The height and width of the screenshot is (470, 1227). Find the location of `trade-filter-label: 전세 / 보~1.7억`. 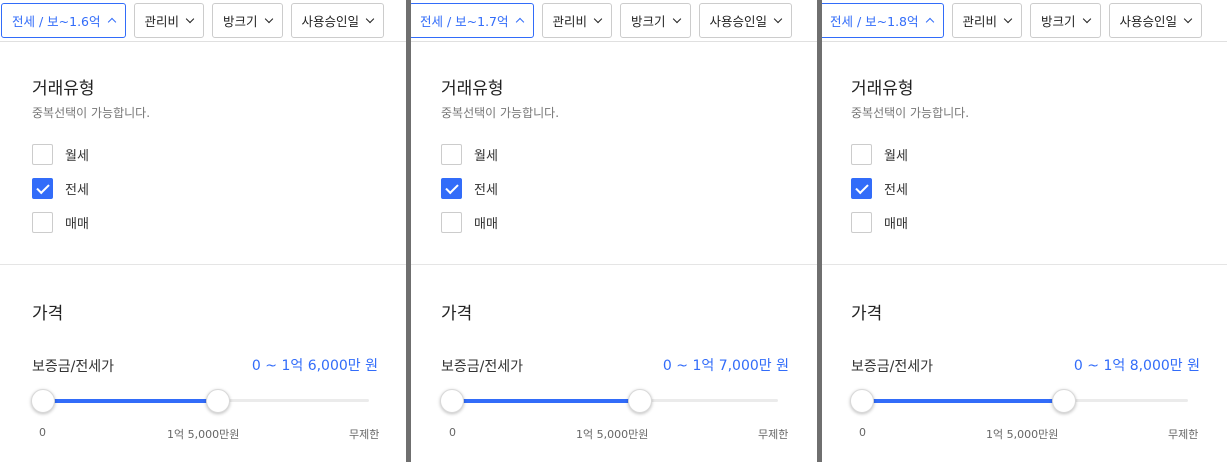

trade-filter-label: 전세 / 보~1.7억 is located at coordinates (464, 21).